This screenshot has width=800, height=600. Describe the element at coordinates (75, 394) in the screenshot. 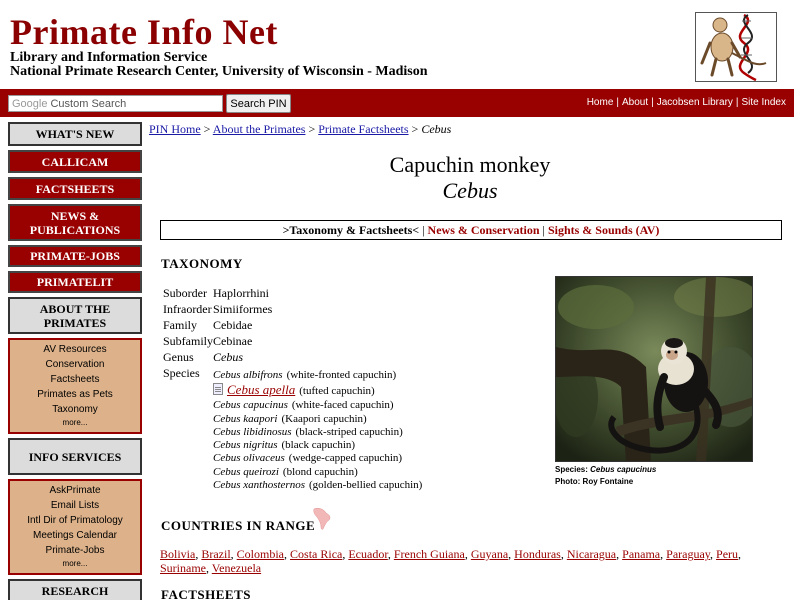

I see `submenu-item-primates-as-pets: Primates as Pets` at that location.